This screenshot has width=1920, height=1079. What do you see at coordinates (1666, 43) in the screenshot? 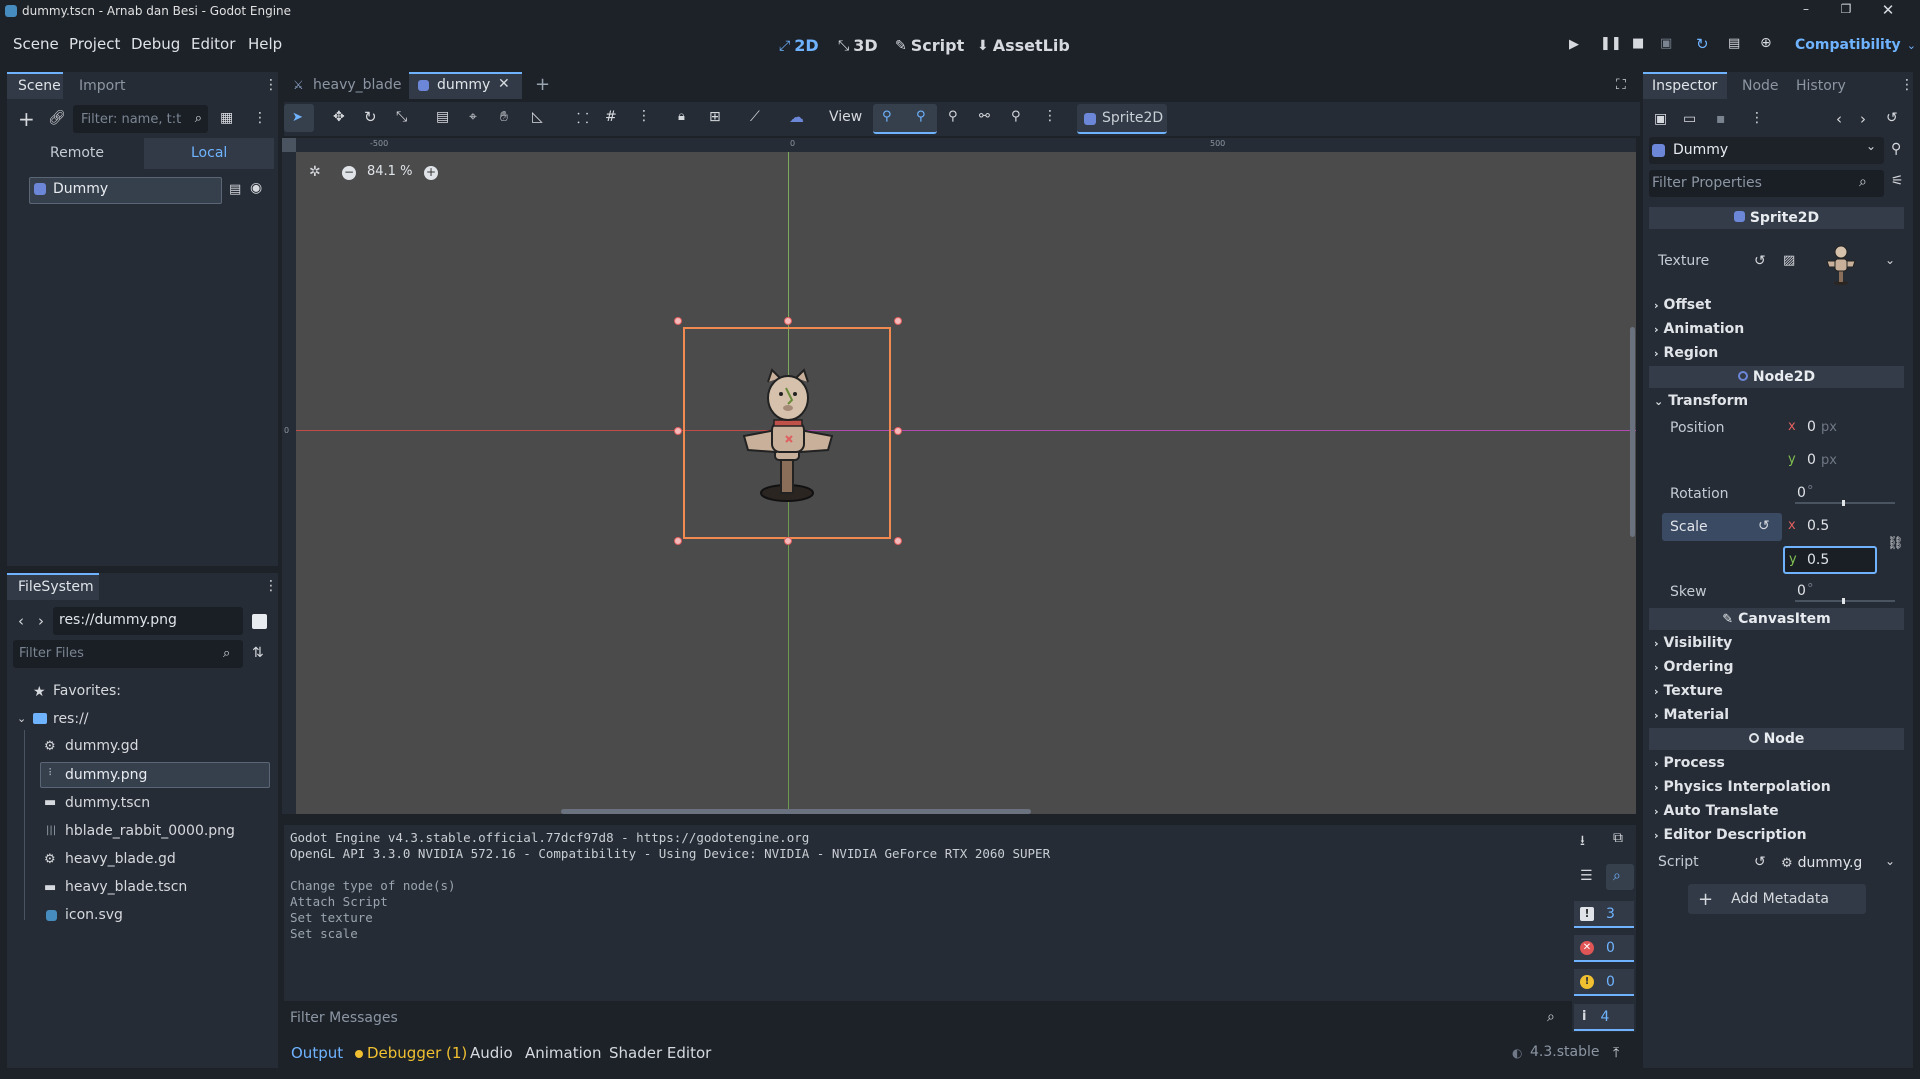
I see `play-scene-icon: ▣` at bounding box center [1666, 43].